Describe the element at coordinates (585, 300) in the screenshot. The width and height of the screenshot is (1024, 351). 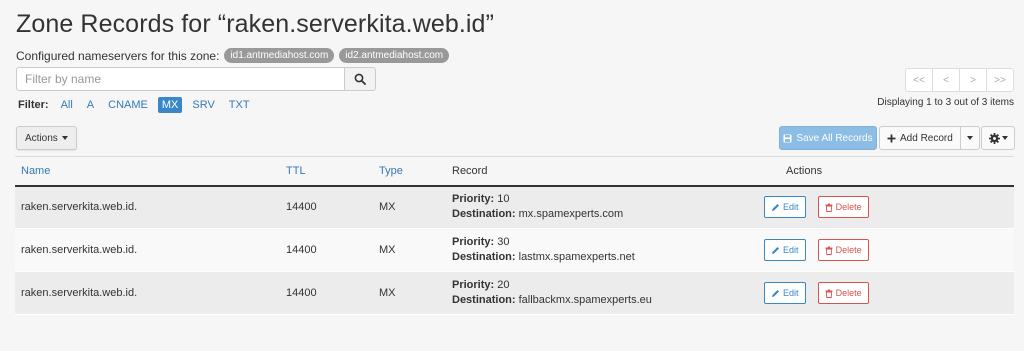
I see `destination-value: fallbackmx.spamexperts.eu` at that location.